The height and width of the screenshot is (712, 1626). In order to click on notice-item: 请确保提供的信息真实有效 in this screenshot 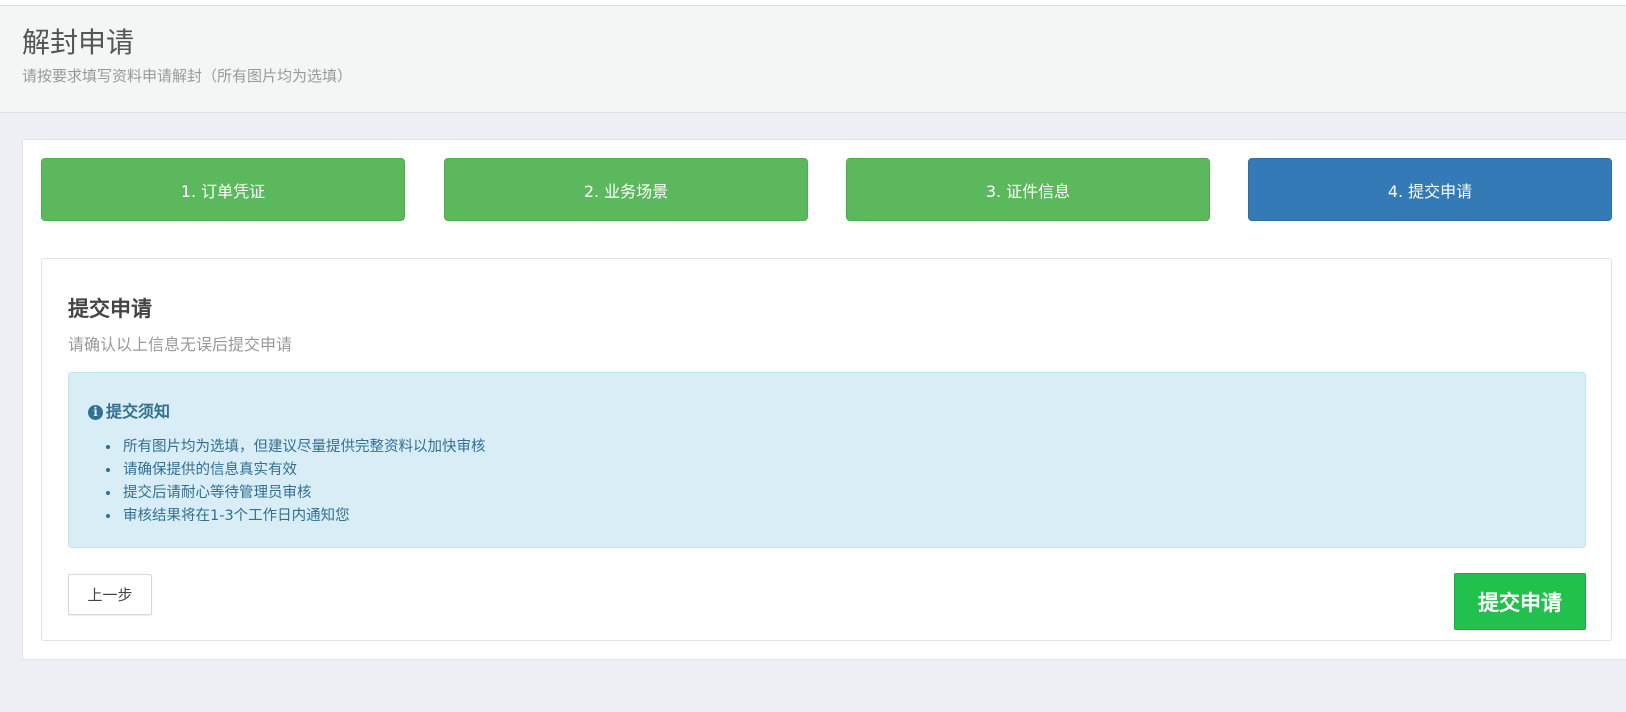, I will do `click(303, 470)`.